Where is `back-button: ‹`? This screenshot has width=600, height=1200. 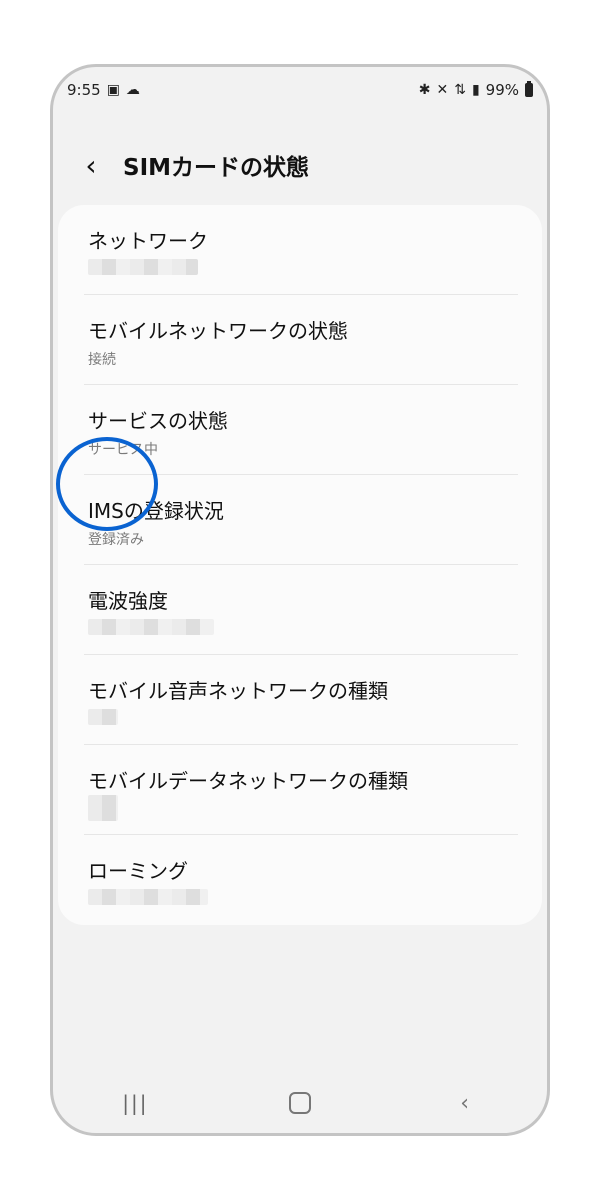 back-button: ‹ is located at coordinates (91, 165).